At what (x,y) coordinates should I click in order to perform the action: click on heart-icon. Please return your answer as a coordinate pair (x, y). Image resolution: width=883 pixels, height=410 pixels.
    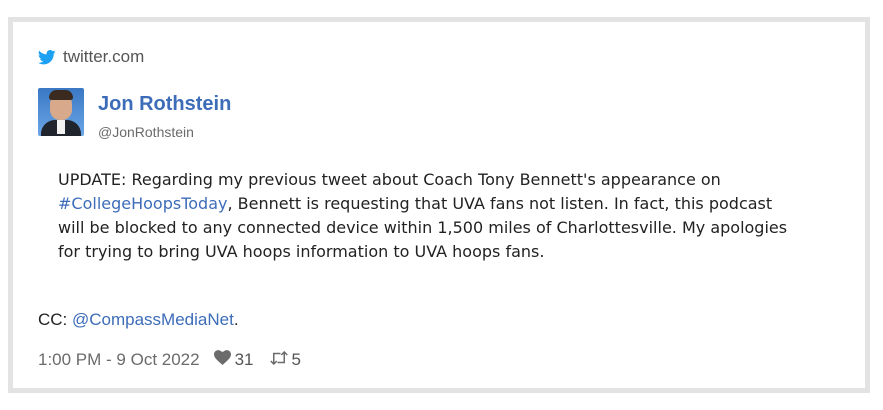
    Looking at the image, I should click on (222, 360).